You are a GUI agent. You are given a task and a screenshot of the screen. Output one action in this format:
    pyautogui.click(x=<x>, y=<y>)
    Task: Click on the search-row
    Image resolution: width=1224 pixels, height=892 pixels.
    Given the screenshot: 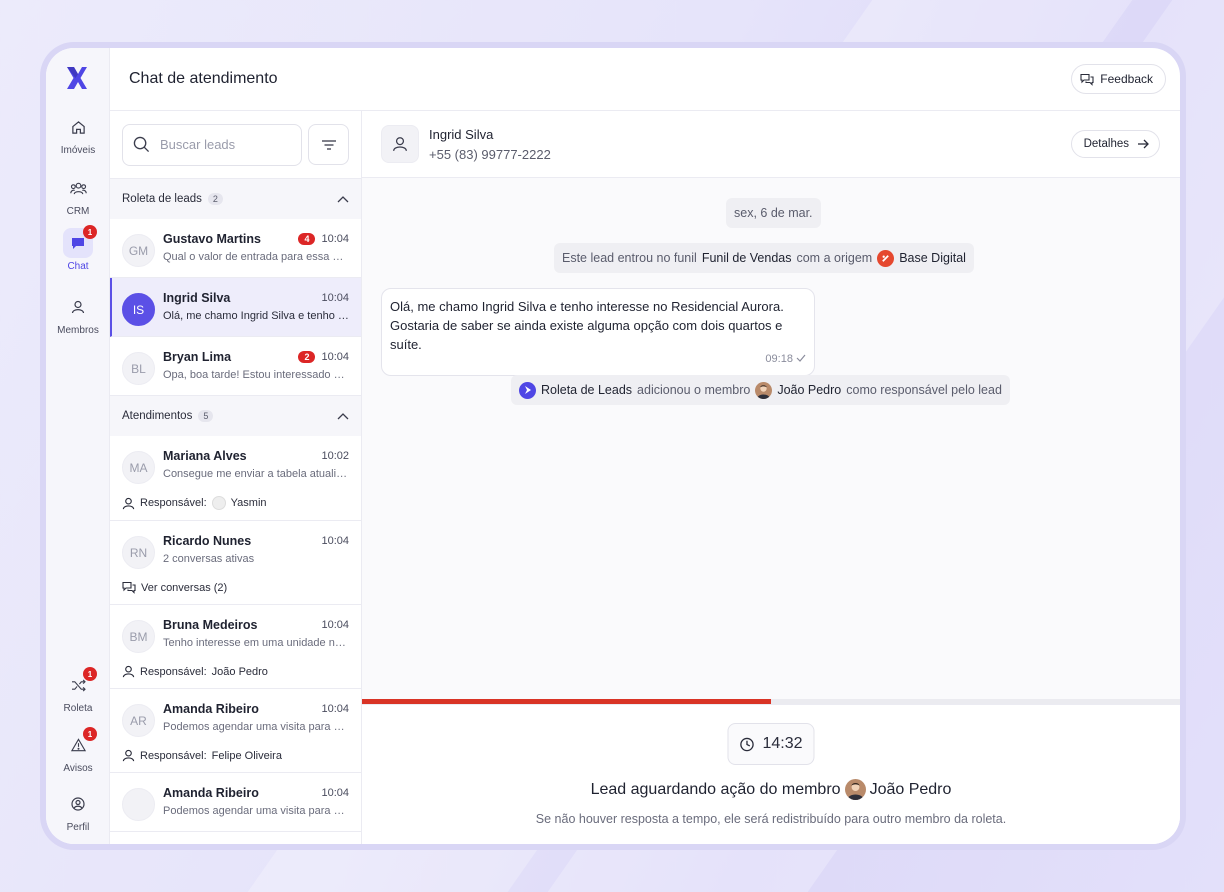 What is the action you would take?
    pyautogui.click(x=235, y=145)
    